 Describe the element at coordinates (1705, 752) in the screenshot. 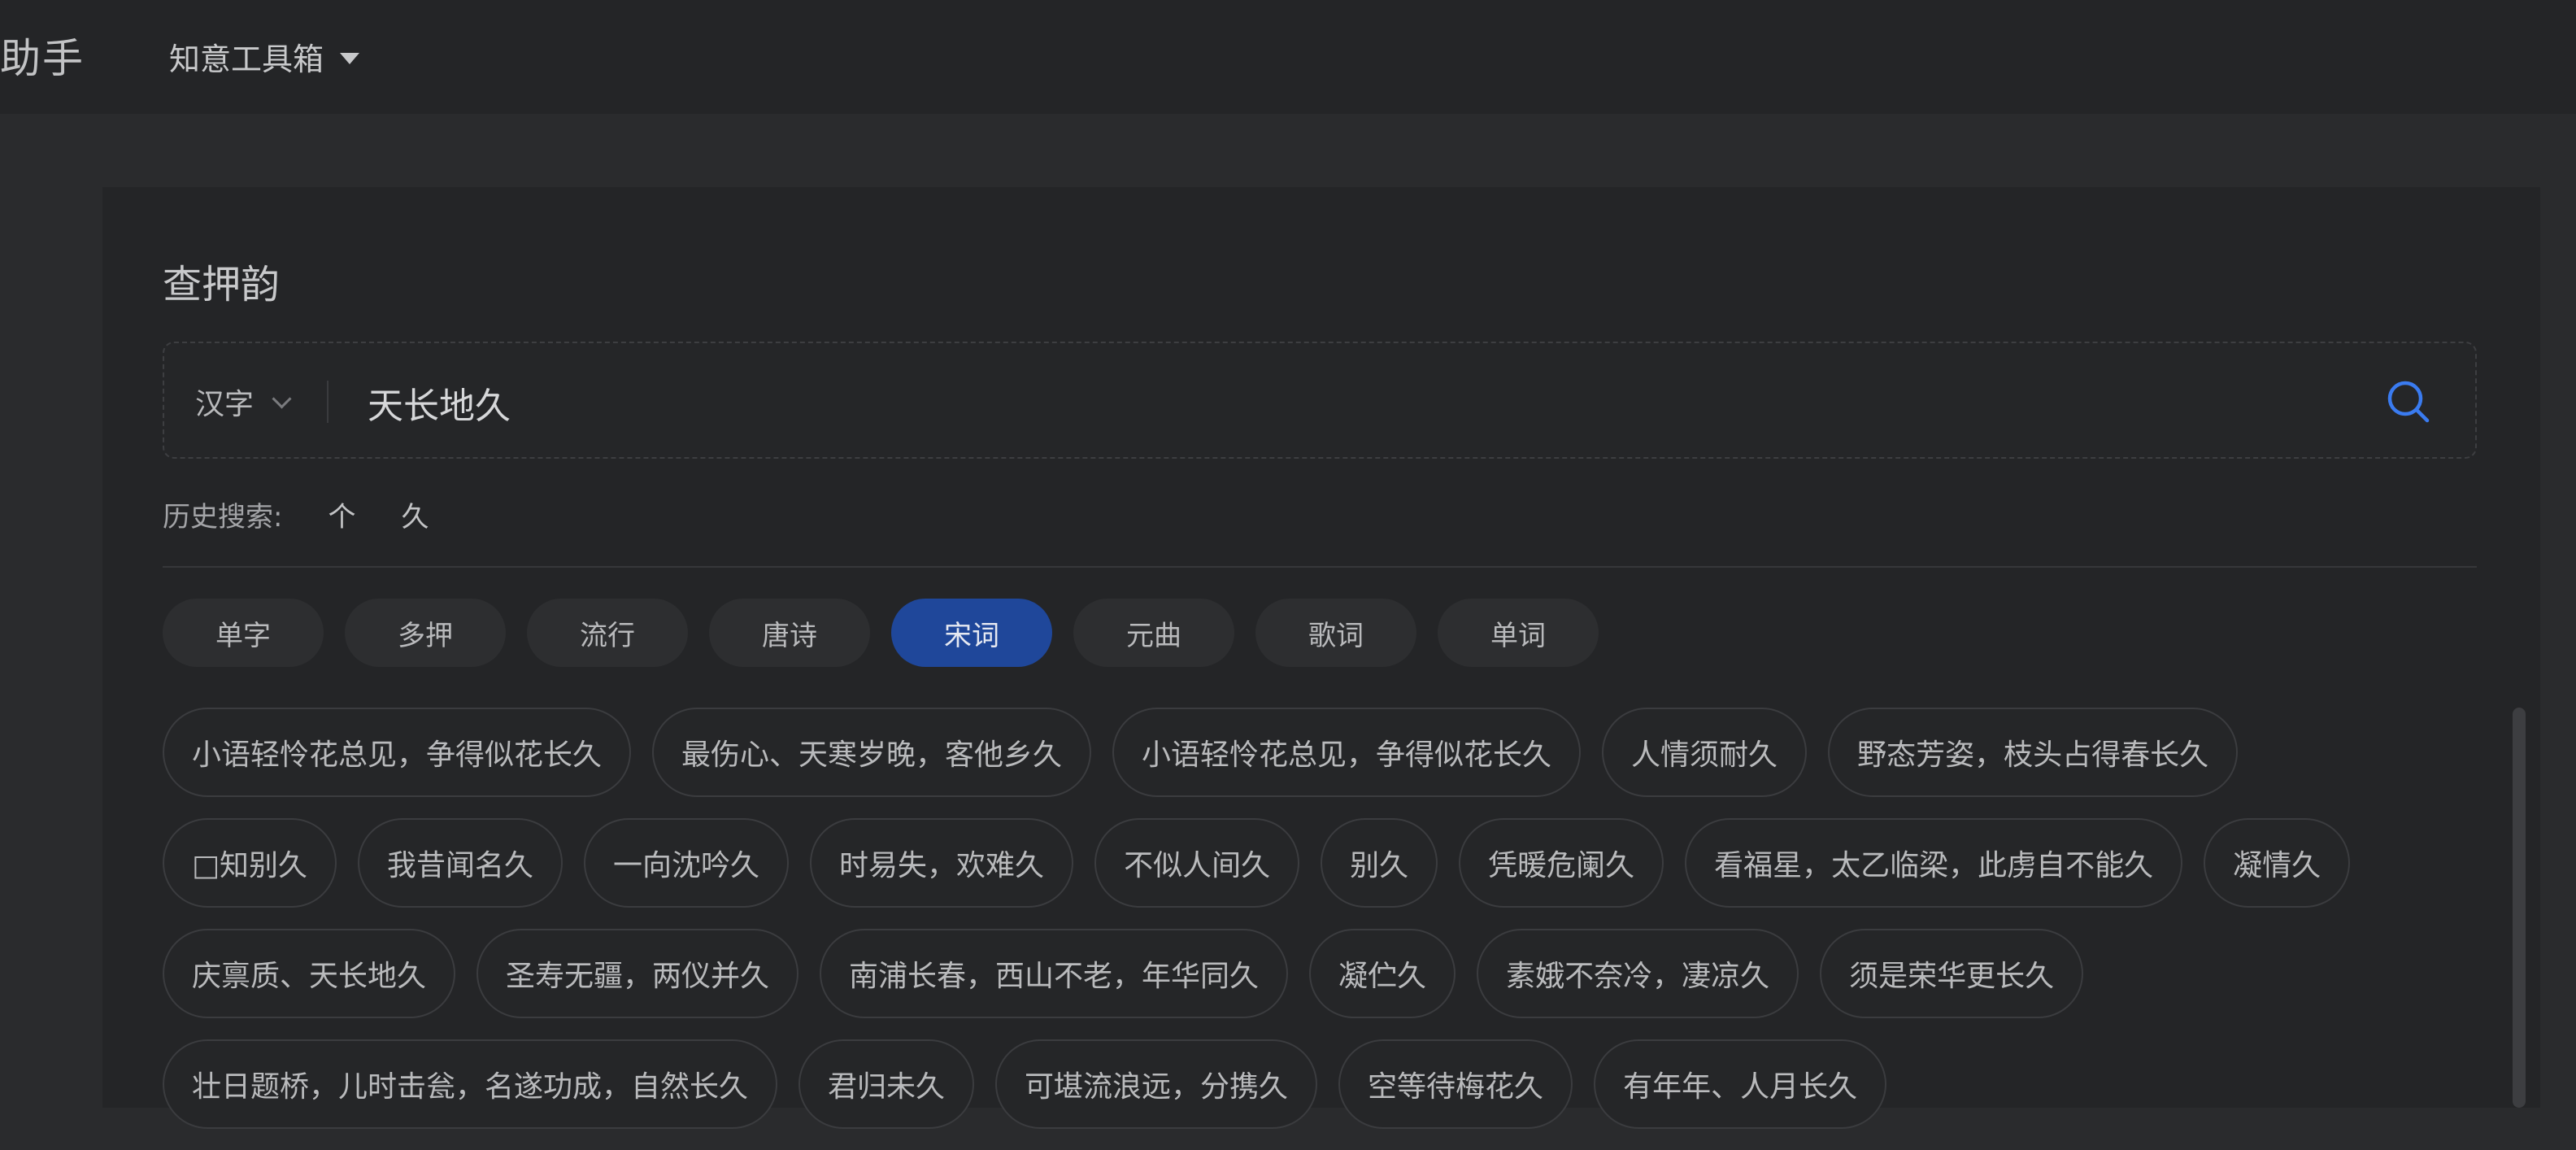

I see `result-chip: 人情须耐久` at that location.